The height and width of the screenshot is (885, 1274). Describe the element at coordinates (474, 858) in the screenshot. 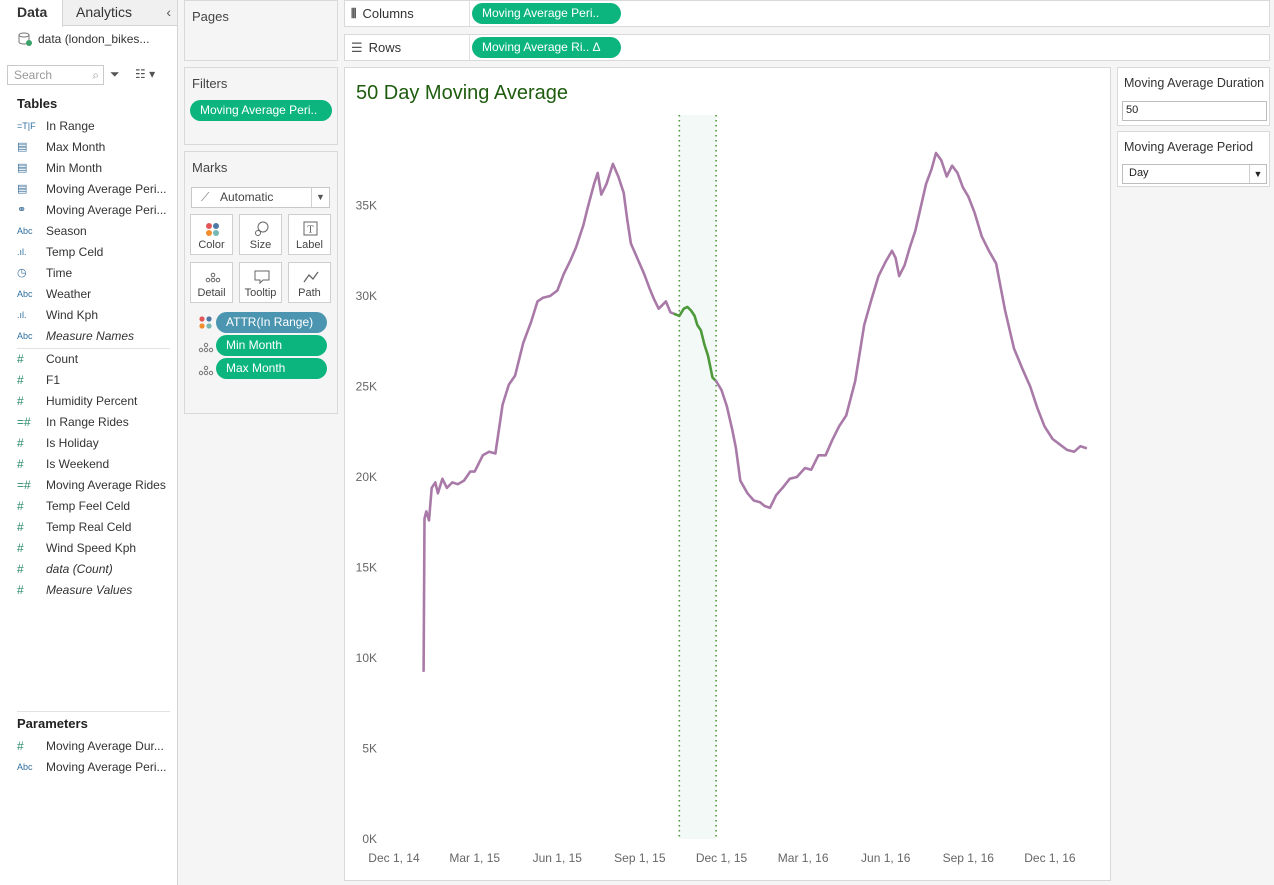

I see `x-tick-label: Mar 1, 15` at that location.